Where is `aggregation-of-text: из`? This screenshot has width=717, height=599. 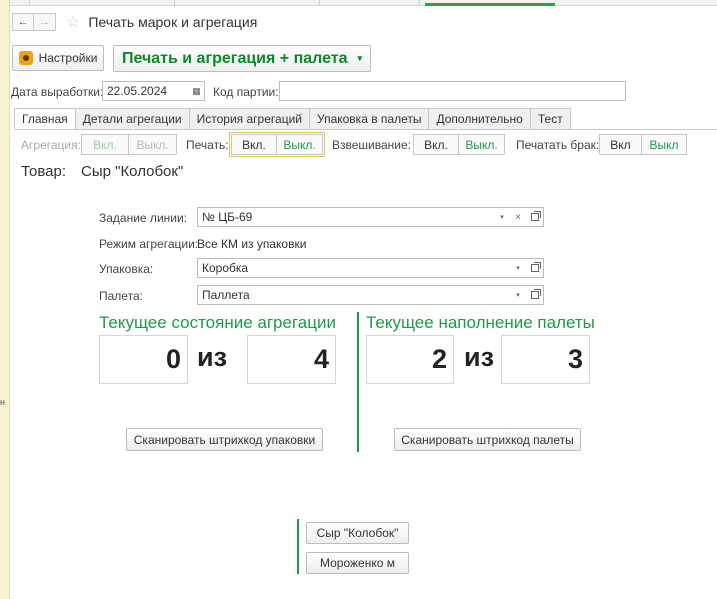
aggregation-of-text: из is located at coordinates (212, 357).